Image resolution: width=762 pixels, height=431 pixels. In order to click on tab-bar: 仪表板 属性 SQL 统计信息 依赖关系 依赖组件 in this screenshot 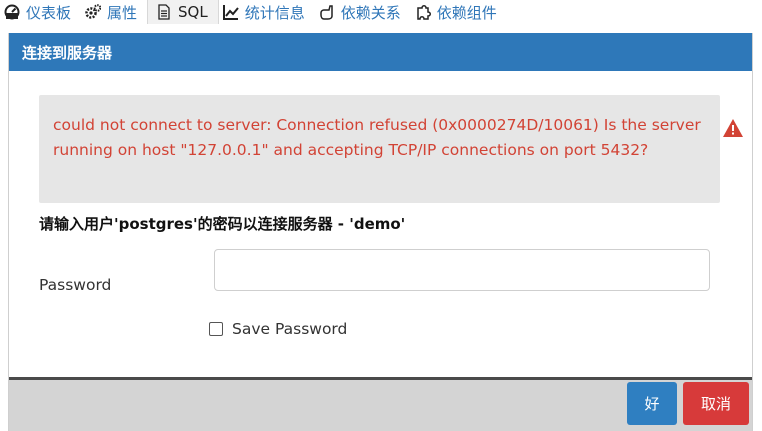, I will do `click(381, 13)`.